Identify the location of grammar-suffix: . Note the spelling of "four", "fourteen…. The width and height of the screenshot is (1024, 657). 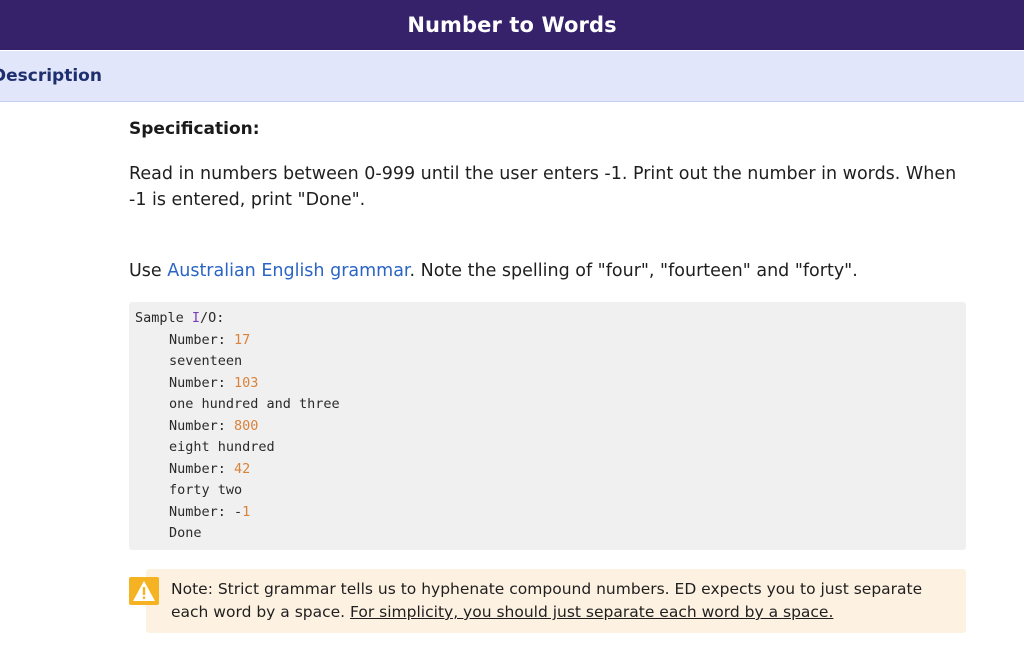
(633, 271).